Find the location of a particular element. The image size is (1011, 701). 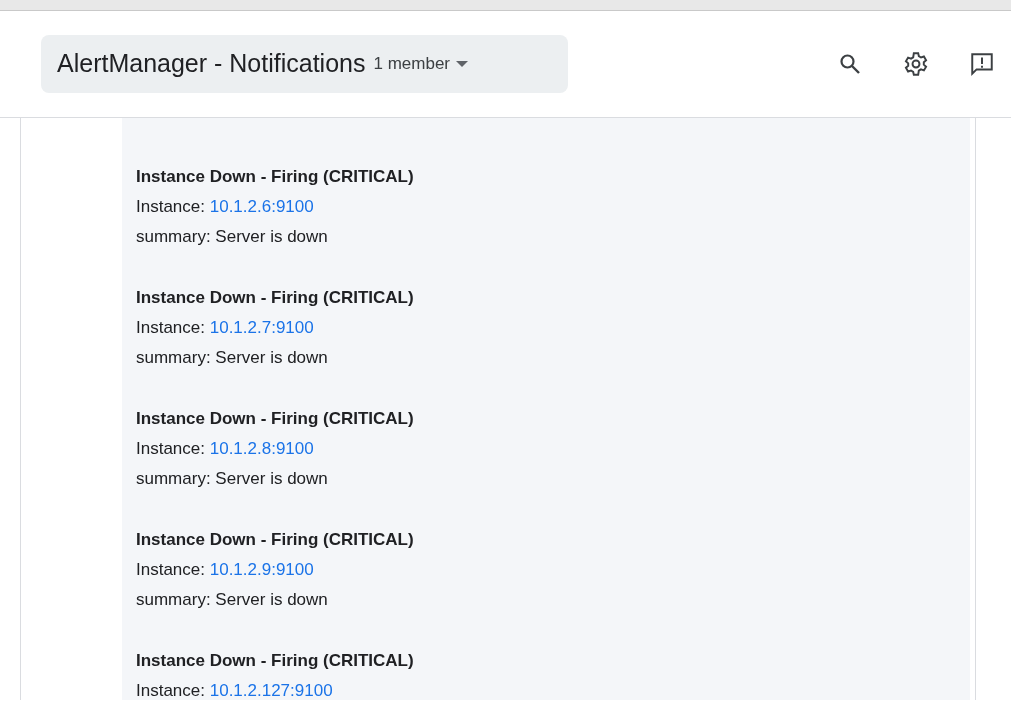

instance-link: 10.1.2.127:9100 is located at coordinates (271, 690).